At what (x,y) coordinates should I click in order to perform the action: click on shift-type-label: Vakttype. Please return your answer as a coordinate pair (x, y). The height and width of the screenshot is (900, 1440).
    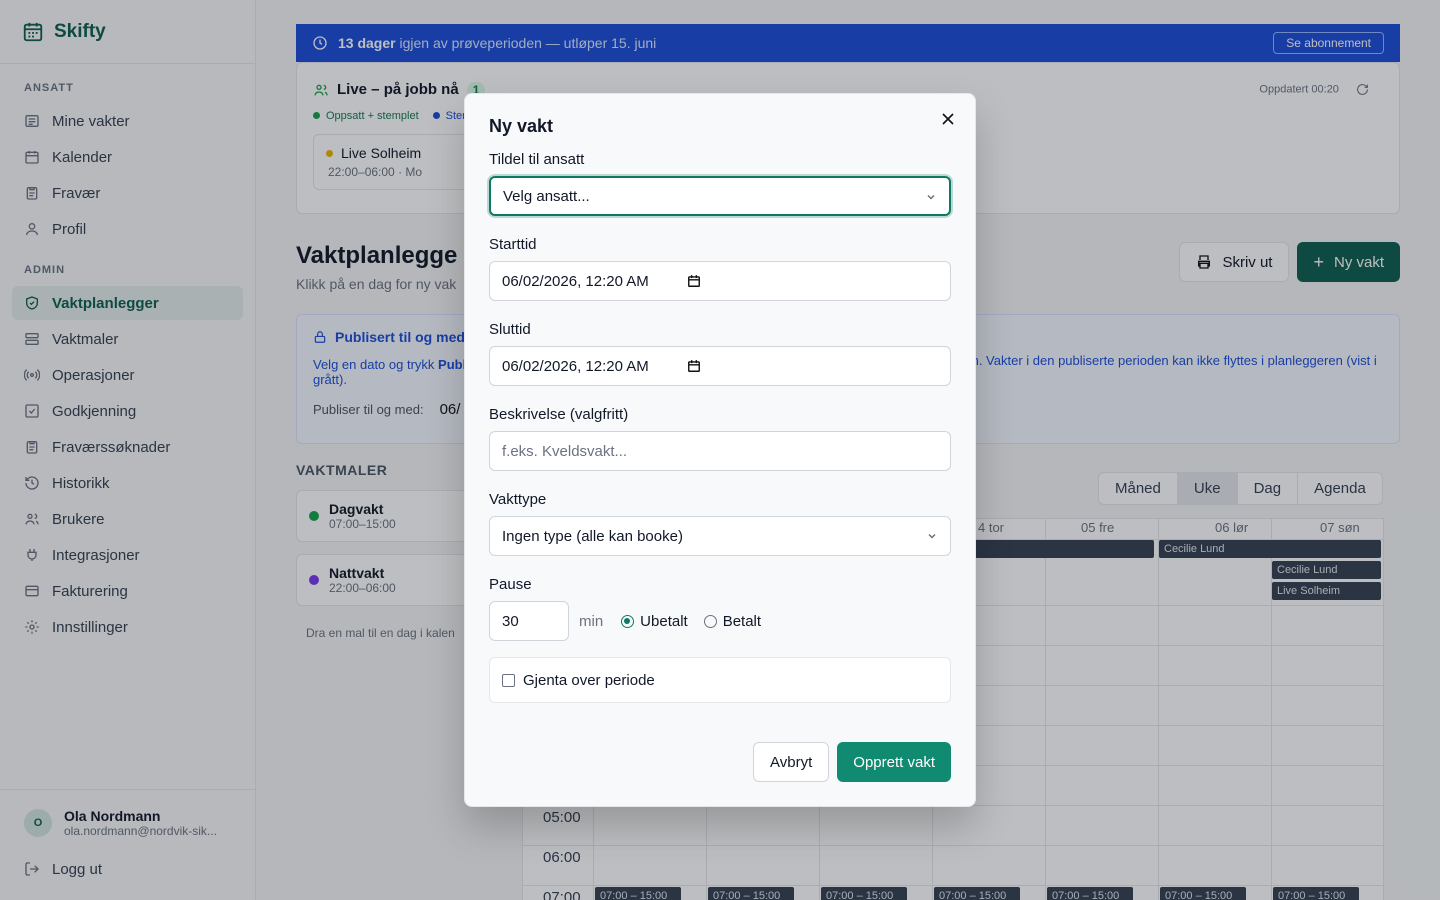
    Looking at the image, I should click on (518, 499).